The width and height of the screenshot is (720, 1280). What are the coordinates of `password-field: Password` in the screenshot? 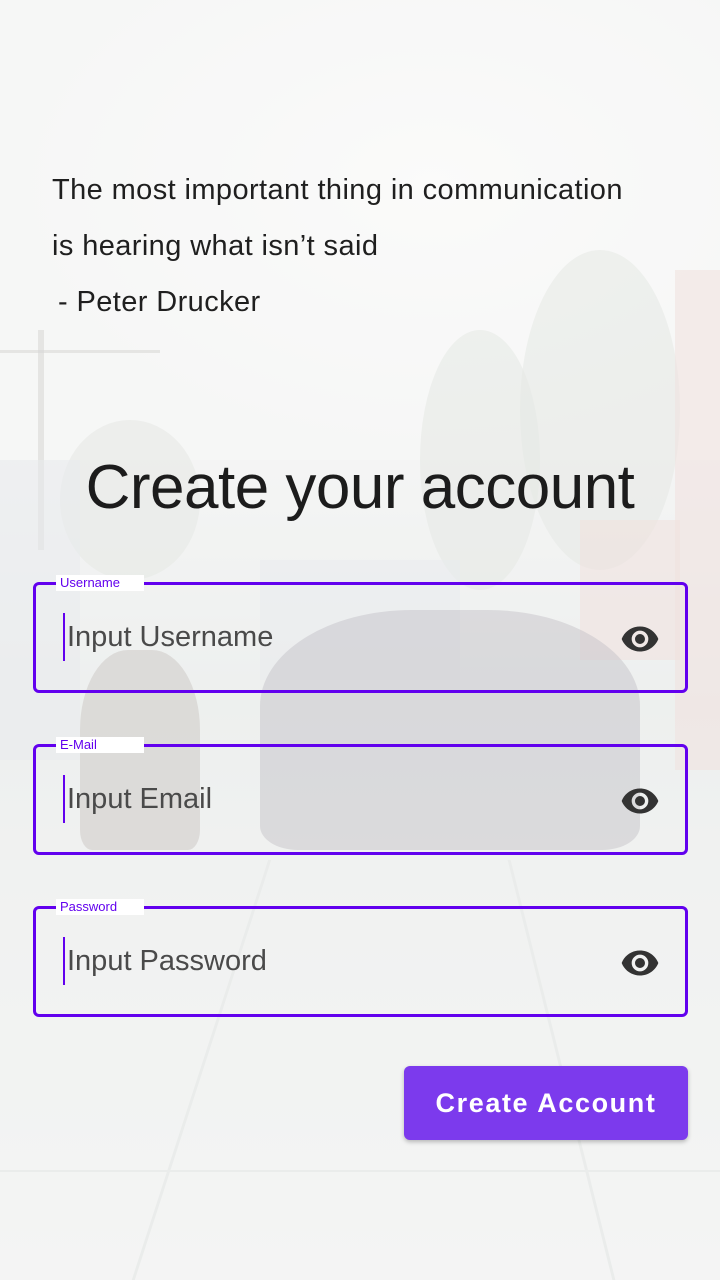 It's located at (360, 958).